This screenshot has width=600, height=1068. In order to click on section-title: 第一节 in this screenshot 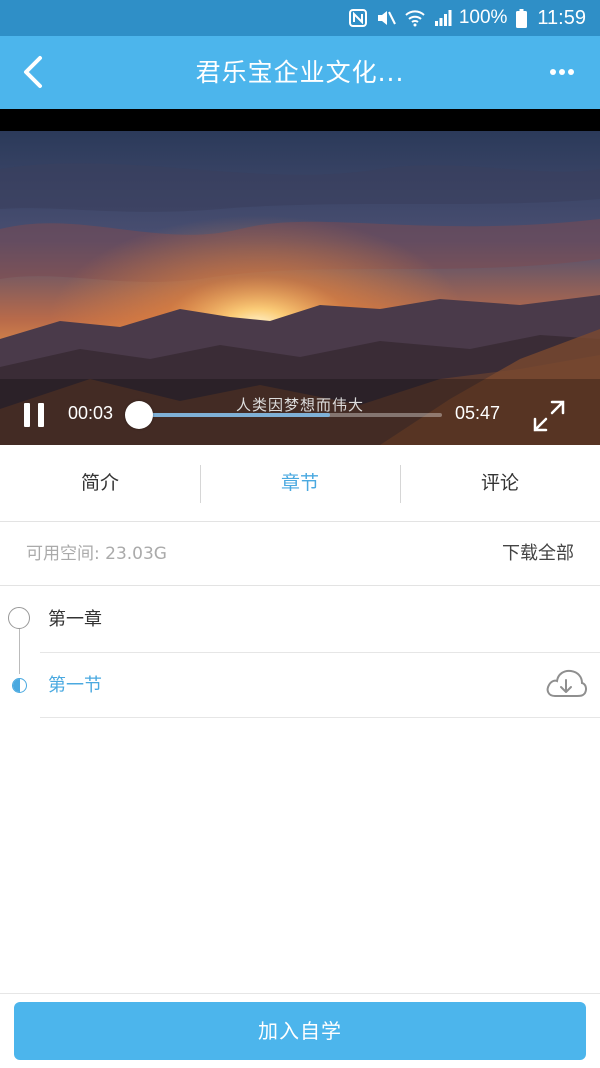, I will do `click(75, 685)`.